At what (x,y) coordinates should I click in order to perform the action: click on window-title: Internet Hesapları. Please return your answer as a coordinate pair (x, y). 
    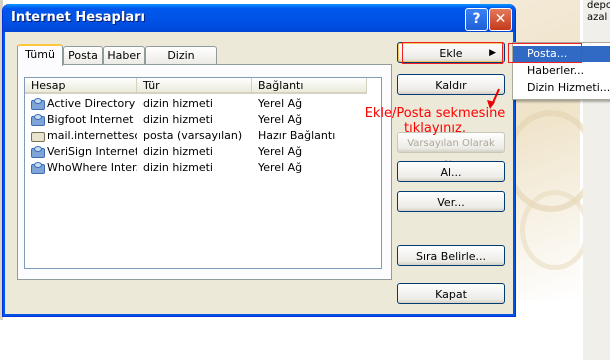
    Looking at the image, I should click on (78, 17).